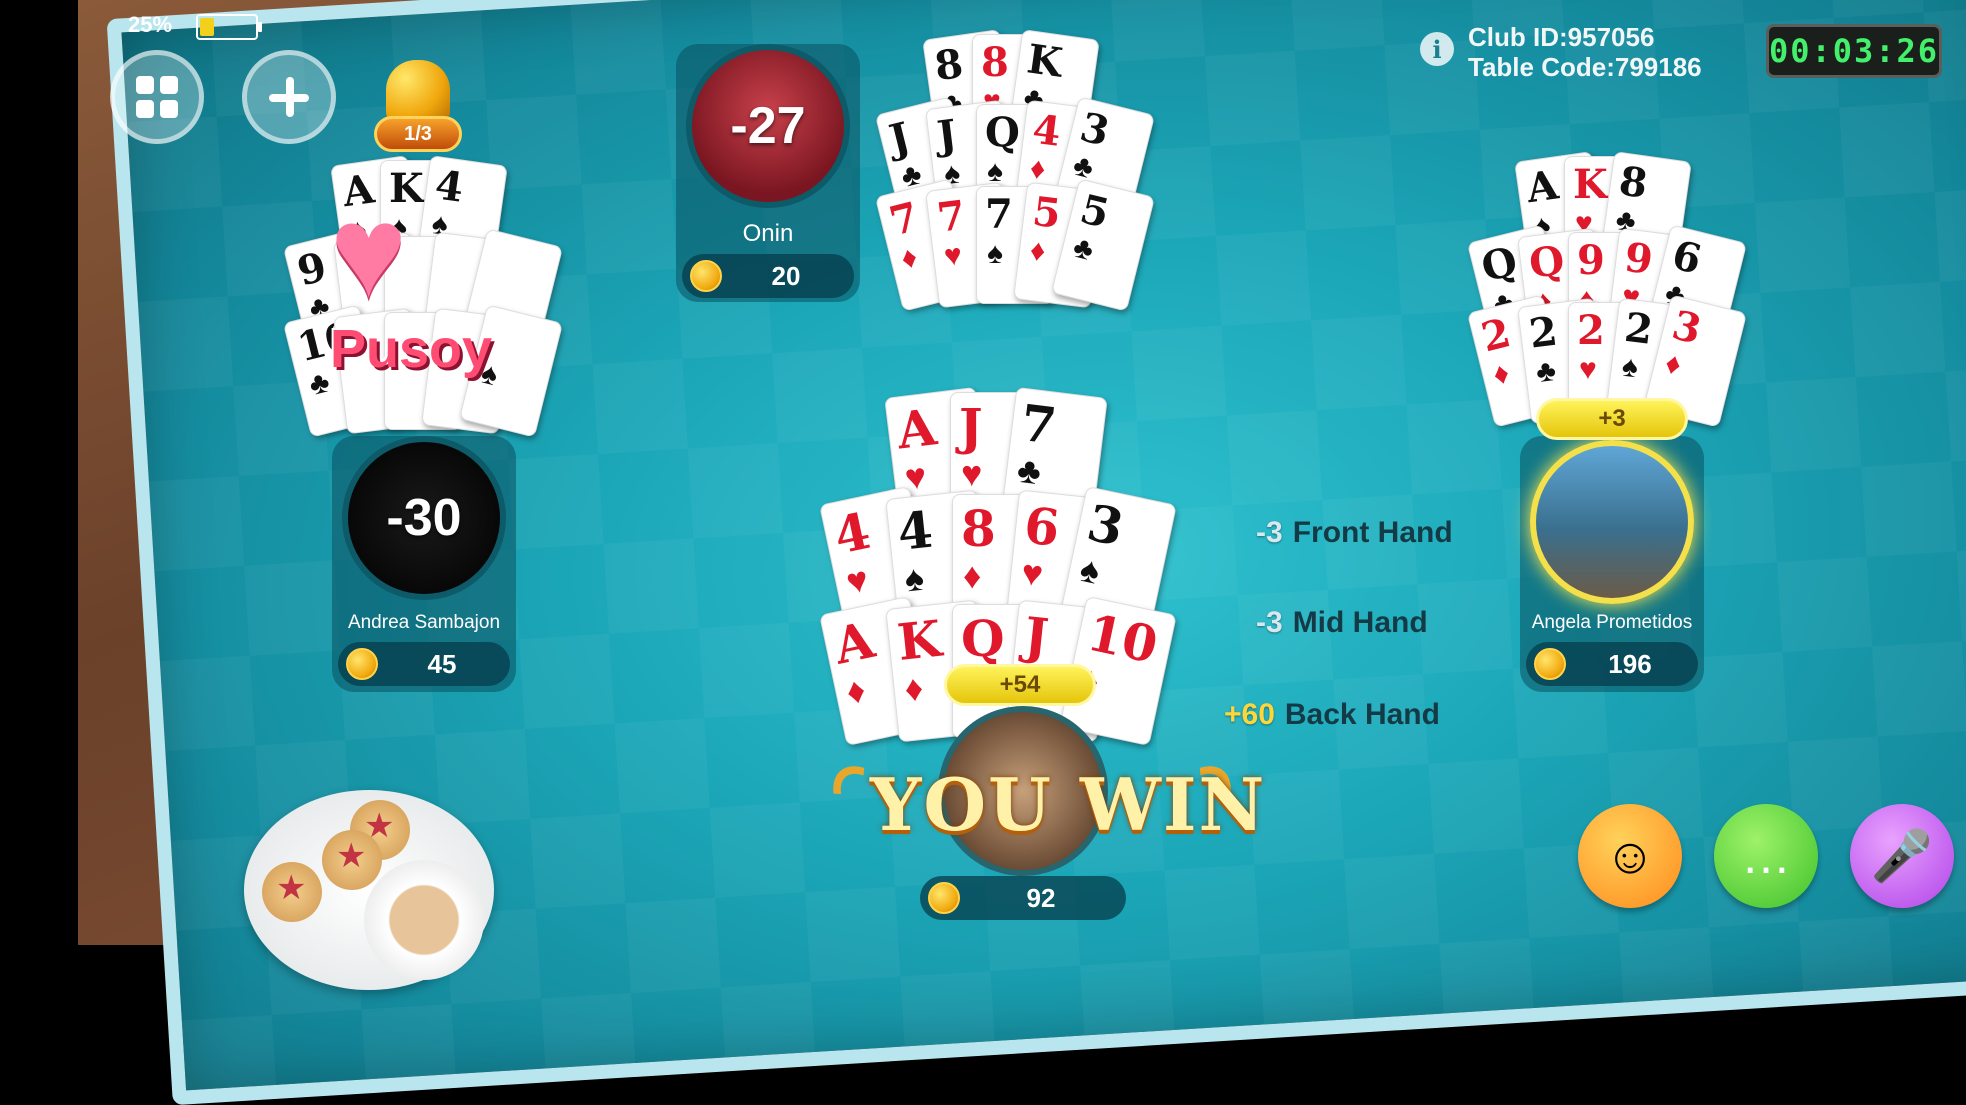 This screenshot has width=1966, height=1105. Describe the element at coordinates (1269, 532) in the screenshot. I see `front-hand-points: -3` at that location.